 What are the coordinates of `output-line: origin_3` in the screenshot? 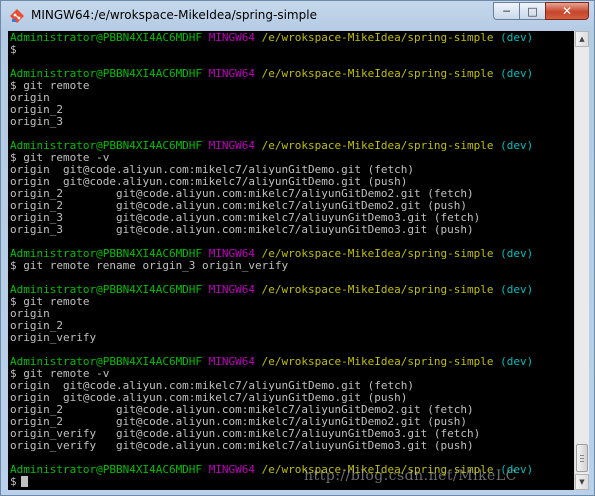 It's located at (271, 122).